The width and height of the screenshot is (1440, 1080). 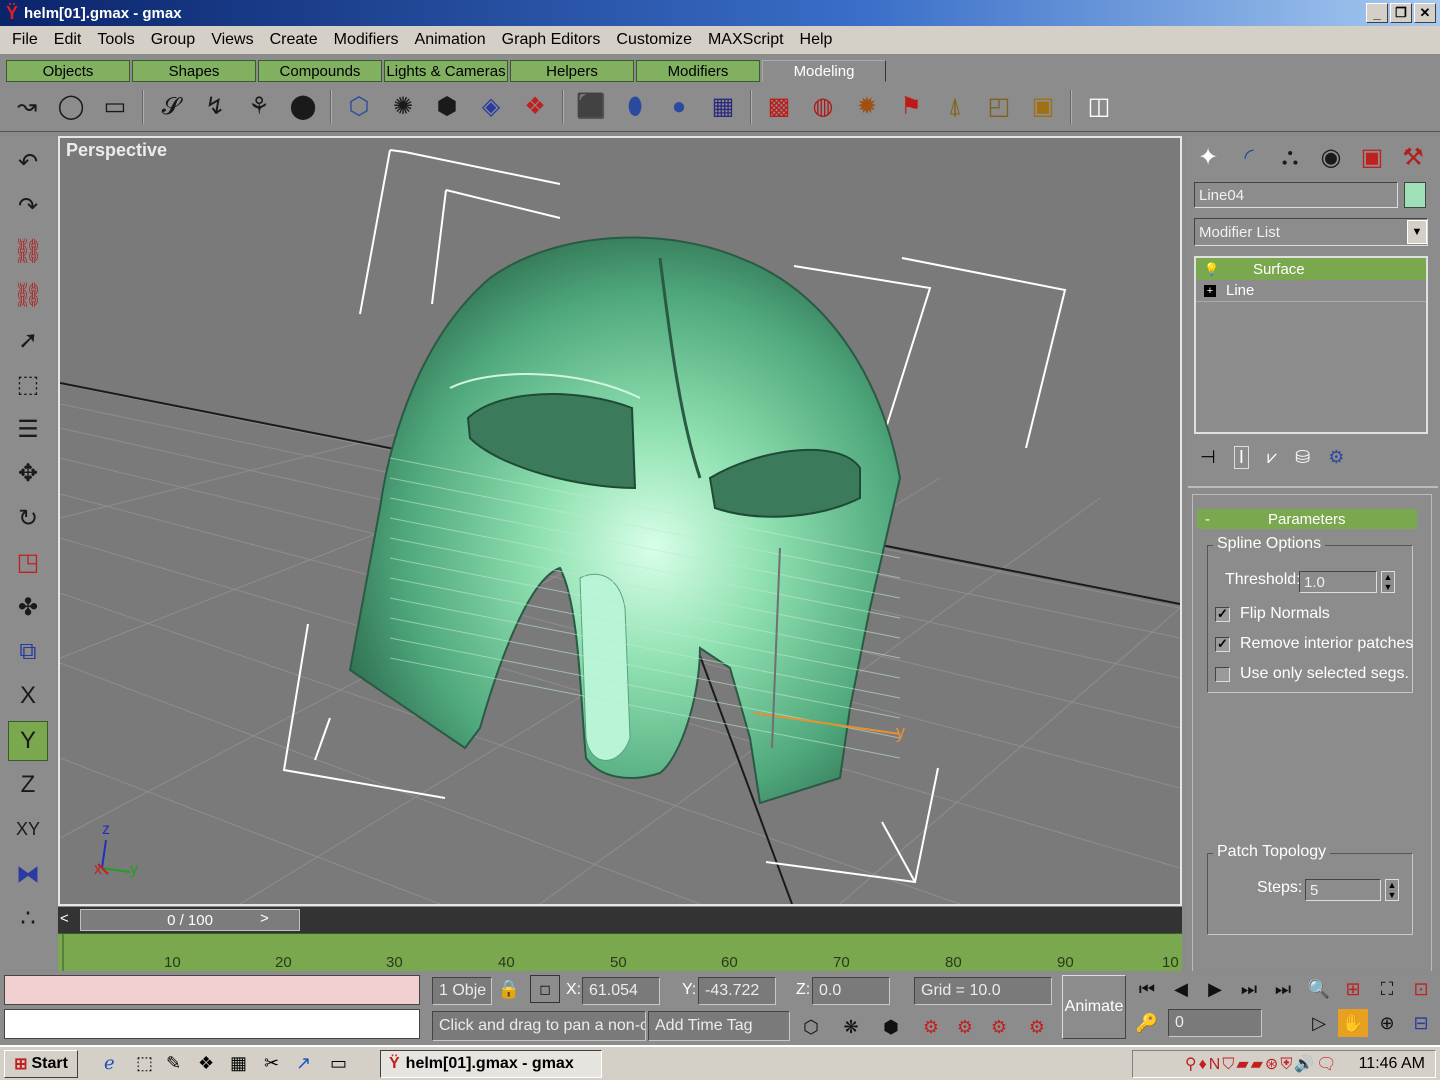 What do you see at coordinates (491, 107) in the screenshot?
I see `grid-icon: ◈` at bounding box center [491, 107].